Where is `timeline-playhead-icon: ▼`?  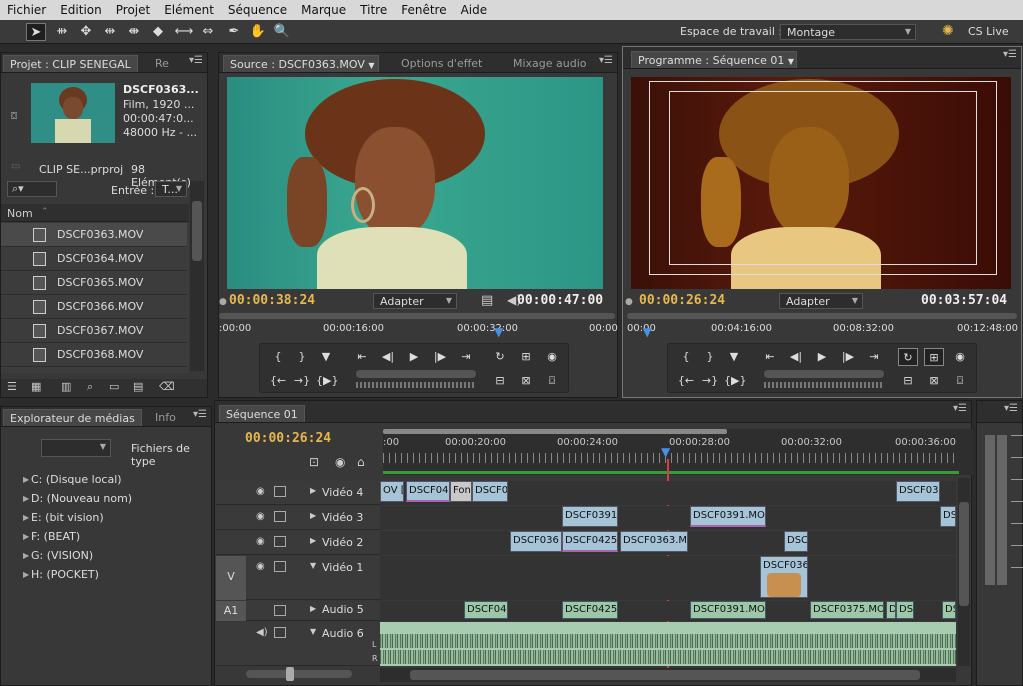 timeline-playhead-icon: ▼ is located at coordinates (665, 452).